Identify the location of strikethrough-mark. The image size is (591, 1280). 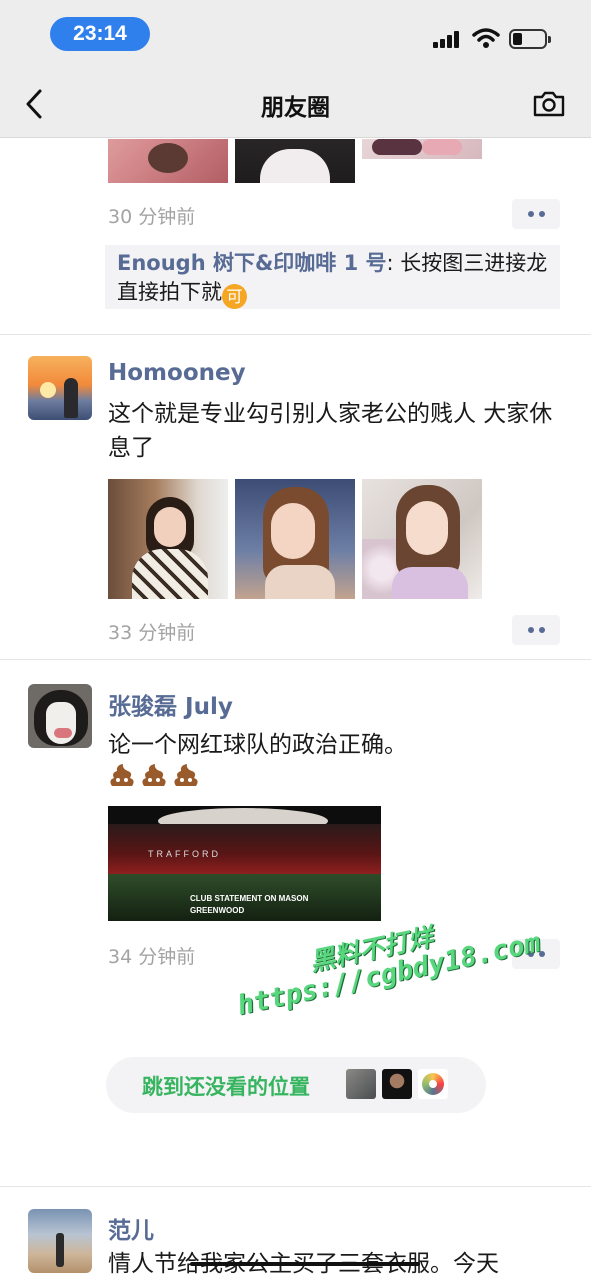
(305, 1264).